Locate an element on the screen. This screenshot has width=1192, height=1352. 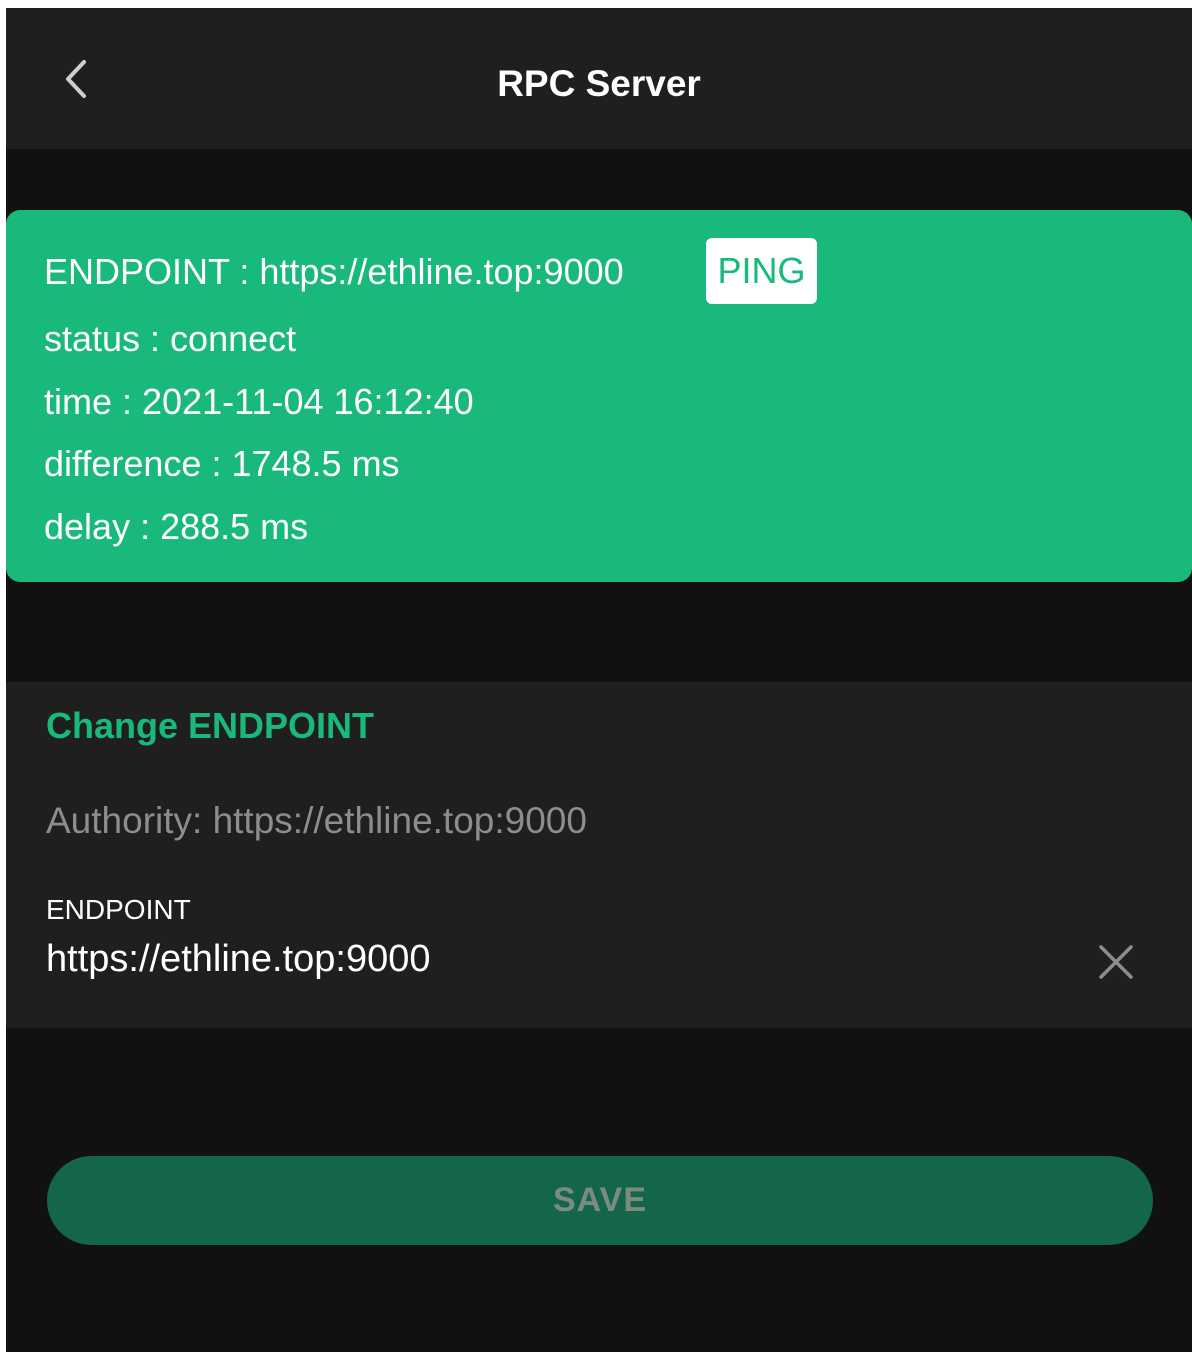
difference-line: difference : 1748.5 ms is located at coordinates (222, 463).